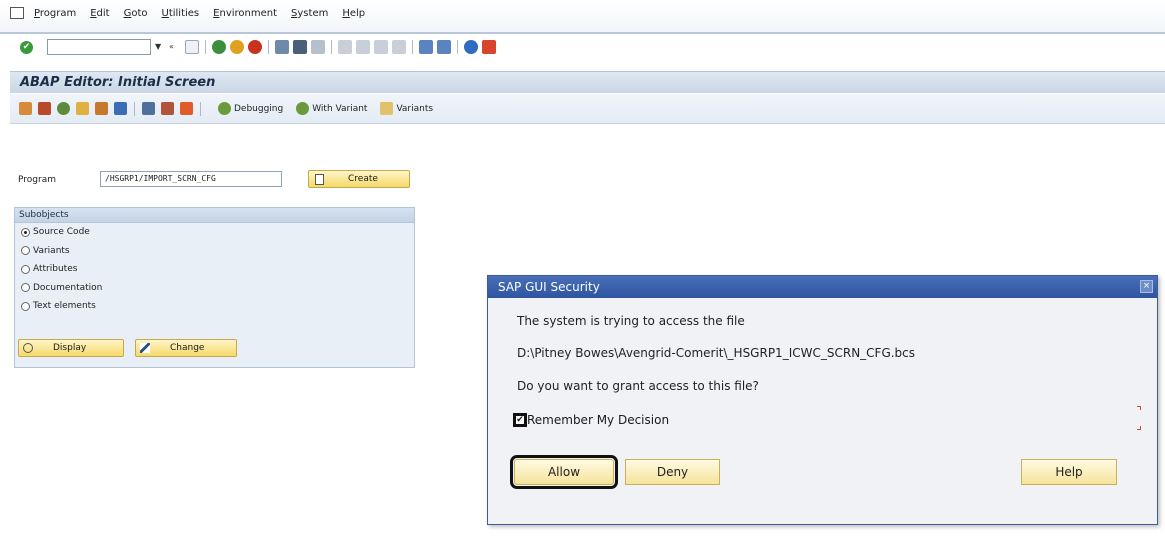 The width and height of the screenshot is (1165, 539). I want to click on with-variant-button: With Variant, so click(330, 108).